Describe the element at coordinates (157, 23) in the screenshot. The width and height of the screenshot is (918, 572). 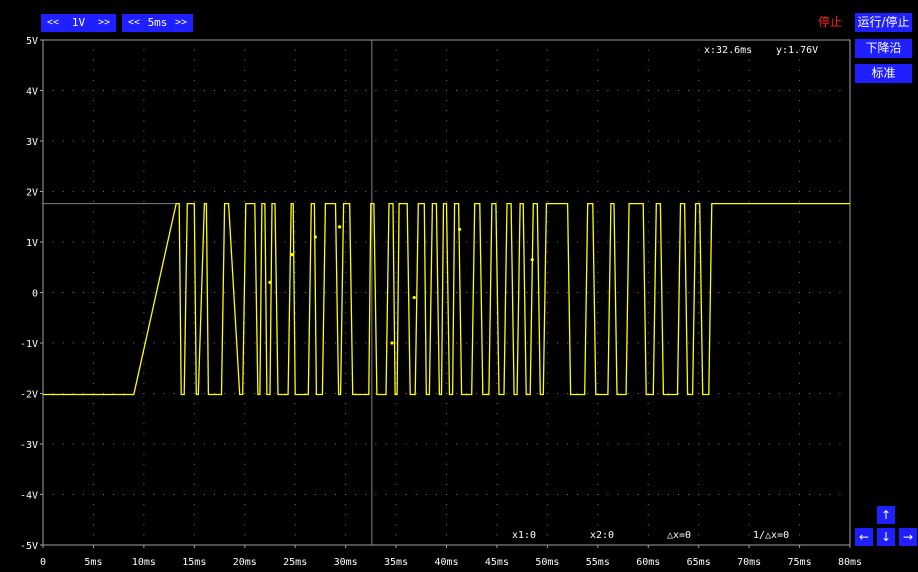
I see `time-scale-control: << 5ms >>` at that location.